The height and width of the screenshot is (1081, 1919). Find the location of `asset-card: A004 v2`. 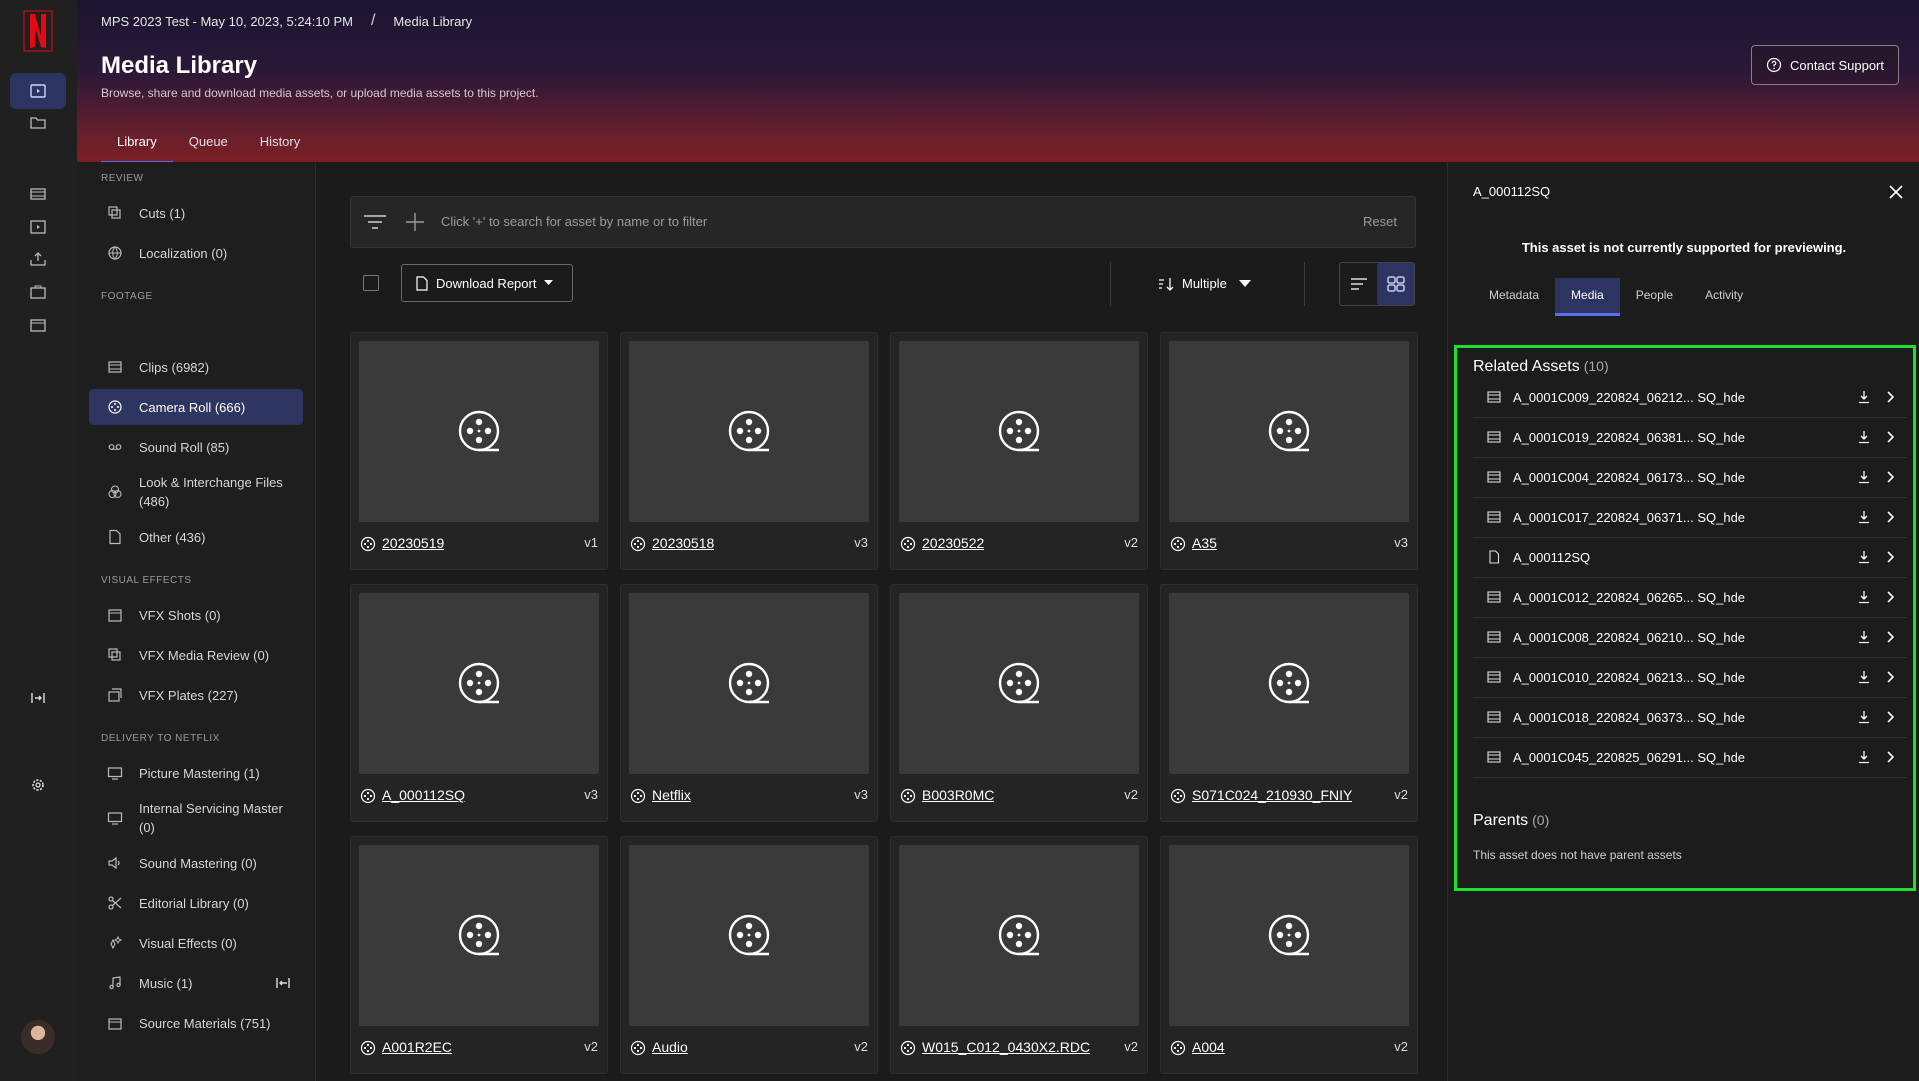

asset-card: A004 v2 is located at coordinates (1289, 955).